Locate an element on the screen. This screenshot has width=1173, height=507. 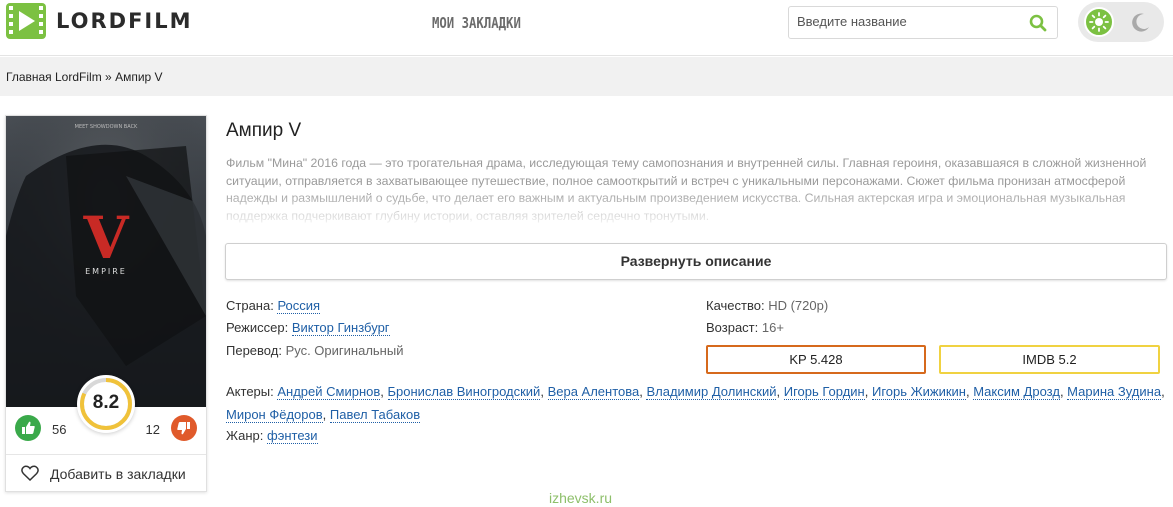
description-fade is located at coordinates (693, 208).